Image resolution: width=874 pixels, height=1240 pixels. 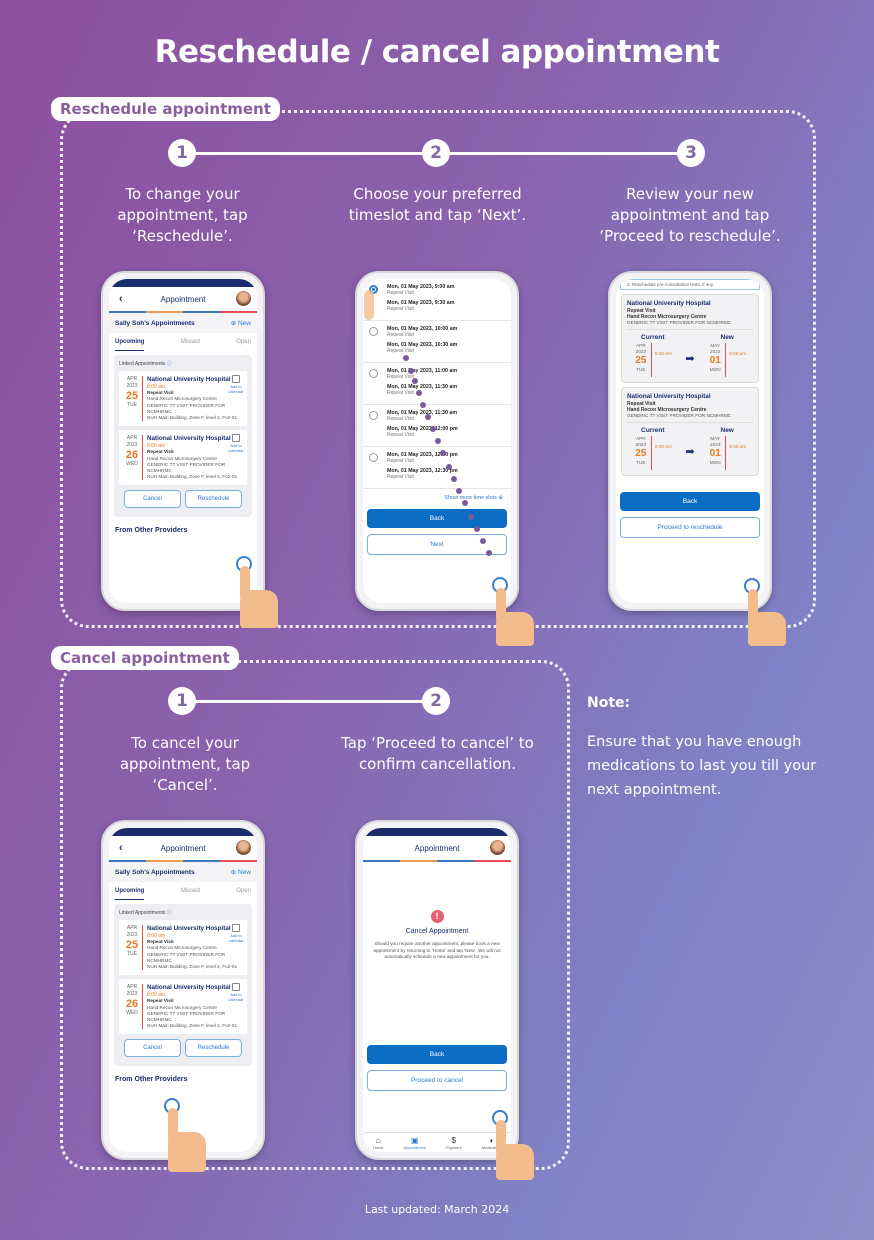 What do you see at coordinates (165, 109) in the screenshot?
I see `reschedule-section-label: Reschedule appointment` at bounding box center [165, 109].